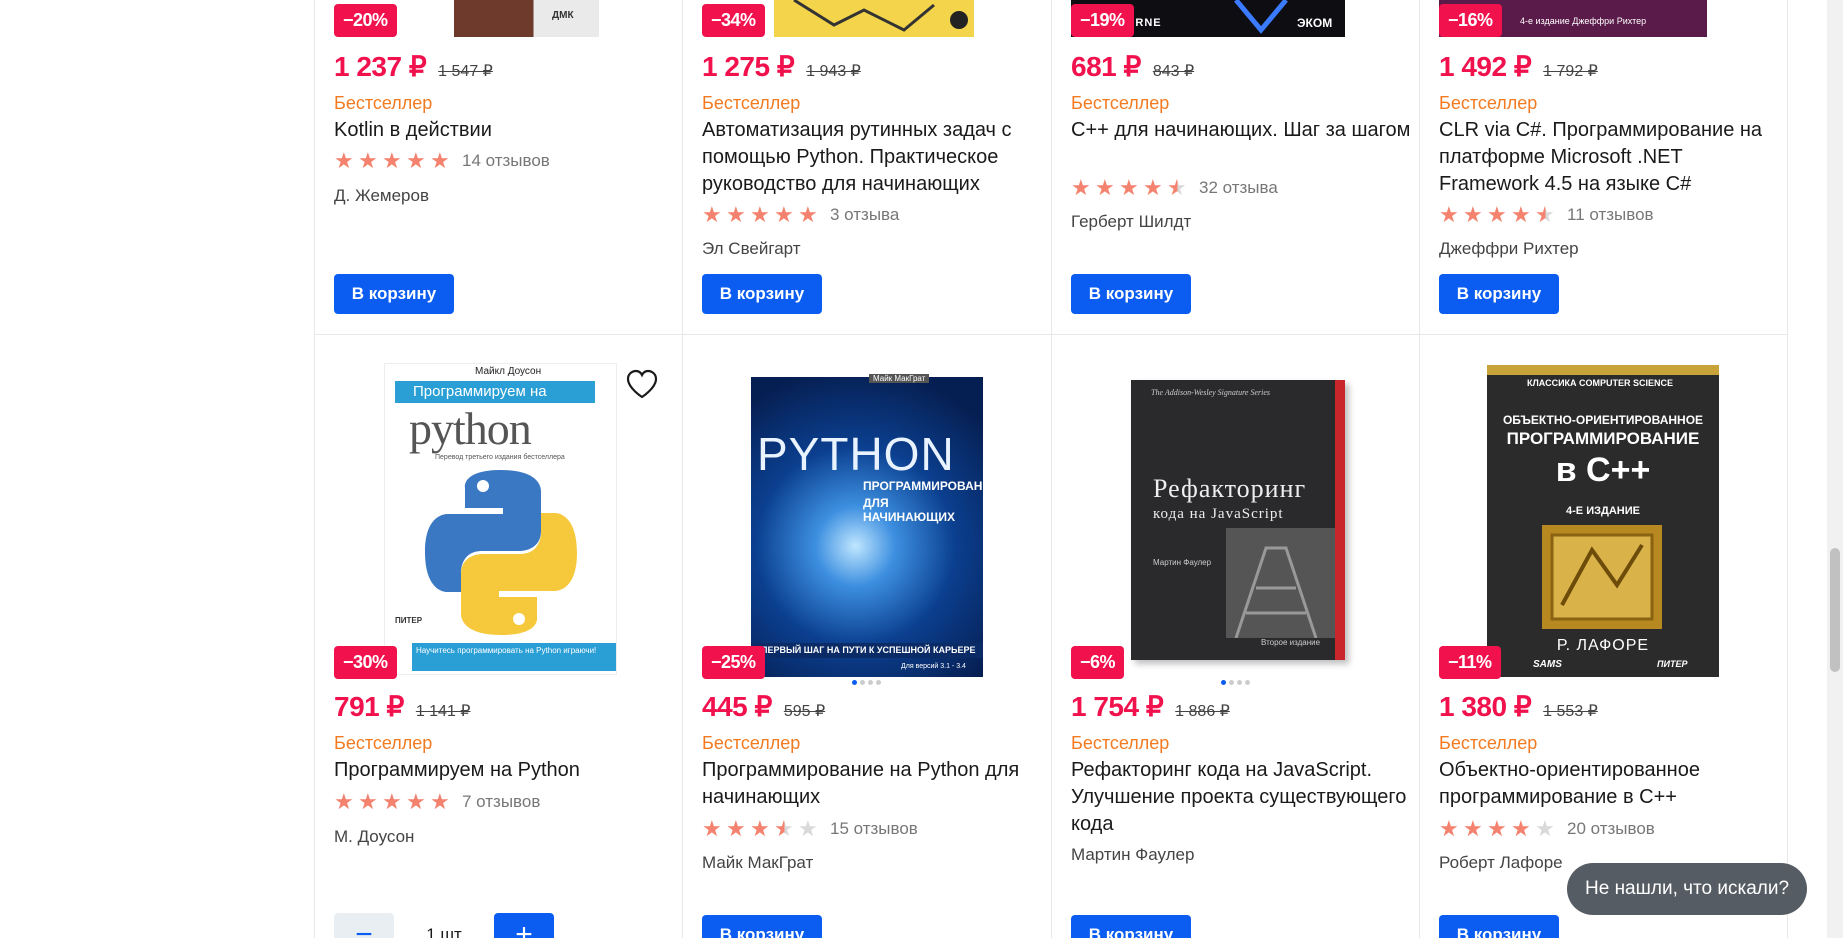  I want to click on discount-badge: −19%, so click(1102, 20).